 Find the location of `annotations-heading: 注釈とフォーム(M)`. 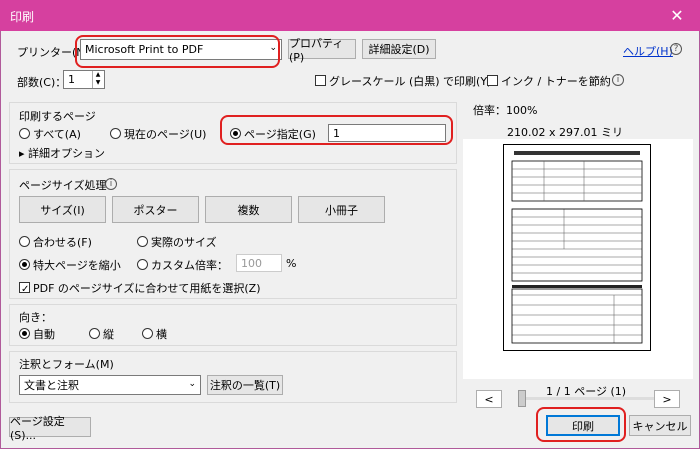

annotations-heading: 注釈とフォーム(M) is located at coordinates (66, 364).